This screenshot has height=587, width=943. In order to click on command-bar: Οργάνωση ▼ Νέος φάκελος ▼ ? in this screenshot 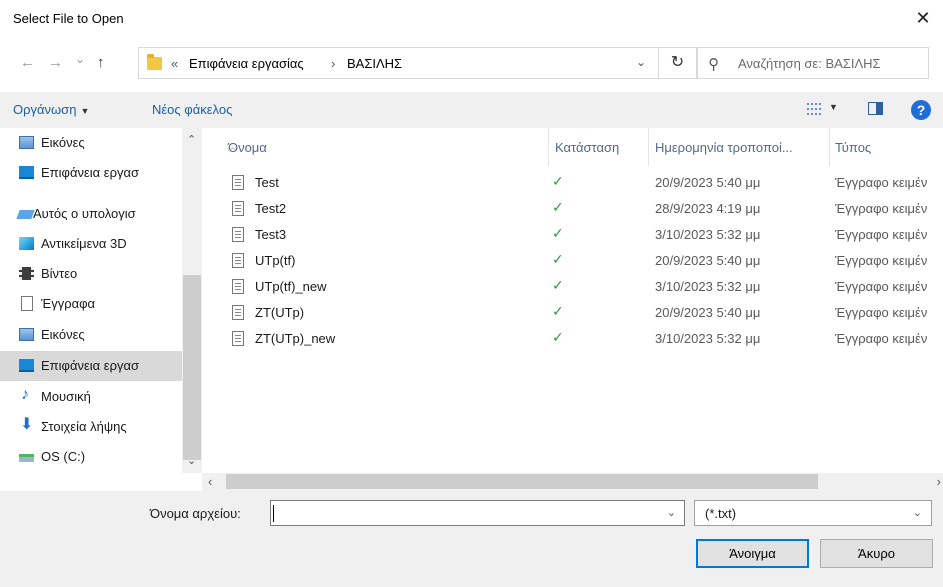, I will do `click(471, 110)`.